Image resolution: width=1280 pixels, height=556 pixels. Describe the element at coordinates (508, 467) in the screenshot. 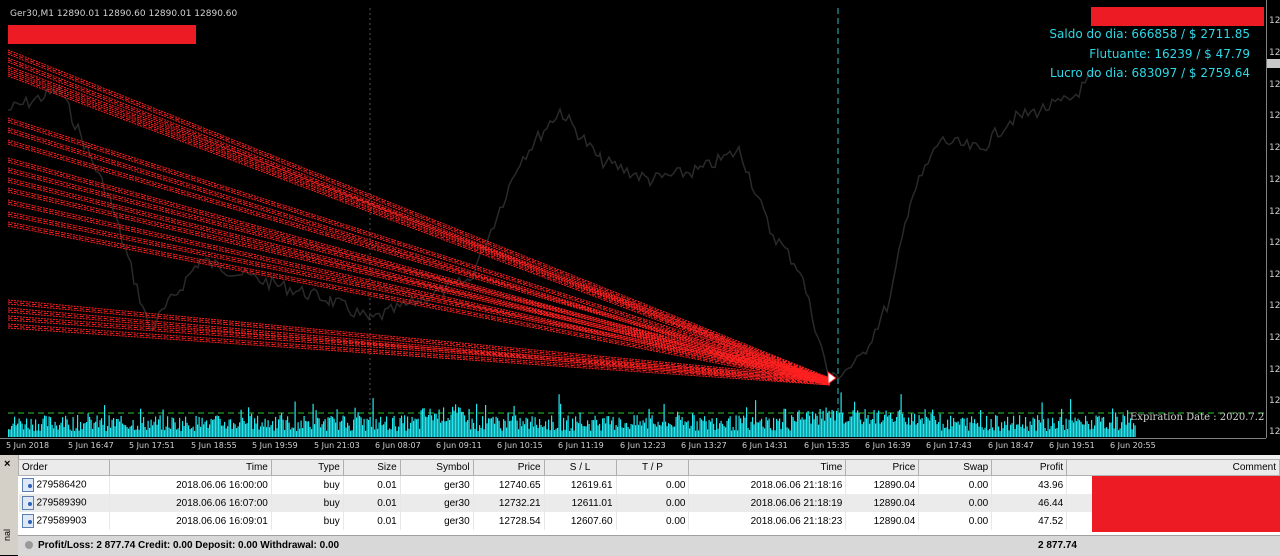

I see `col-price: Price` at that location.